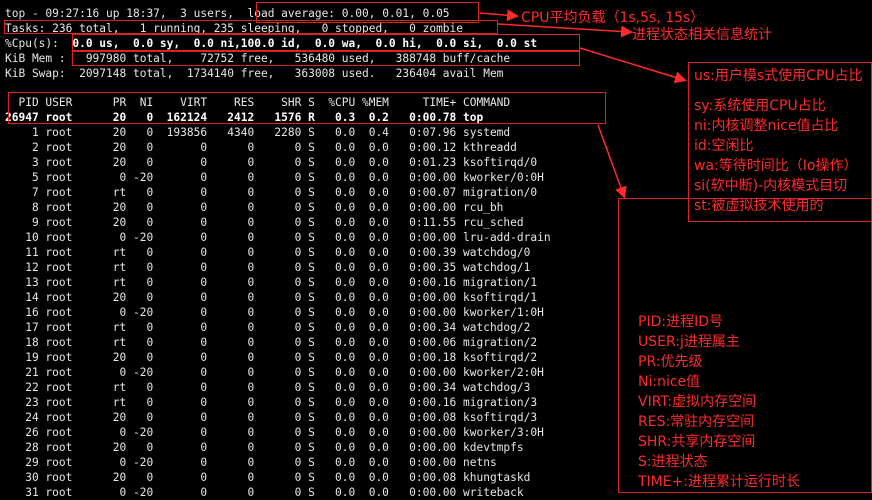 This screenshot has width=872, height=500. I want to click on arrow-columns, so click(612, 161).